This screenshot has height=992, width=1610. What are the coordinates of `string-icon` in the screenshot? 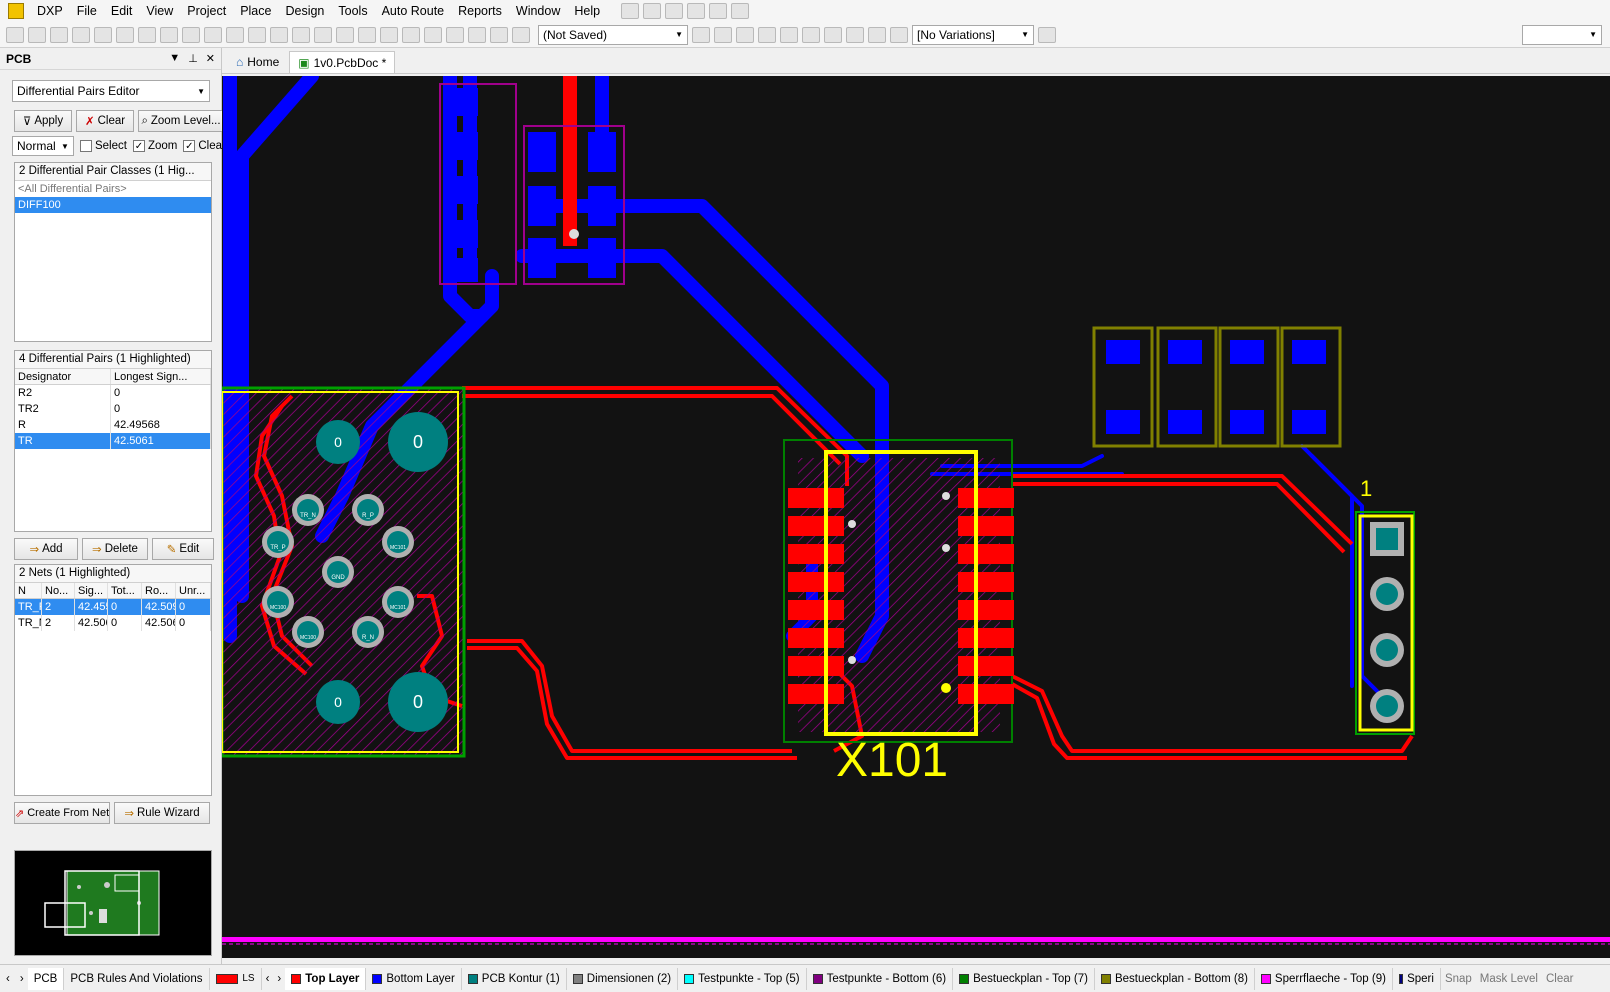 It's located at (877, 34).